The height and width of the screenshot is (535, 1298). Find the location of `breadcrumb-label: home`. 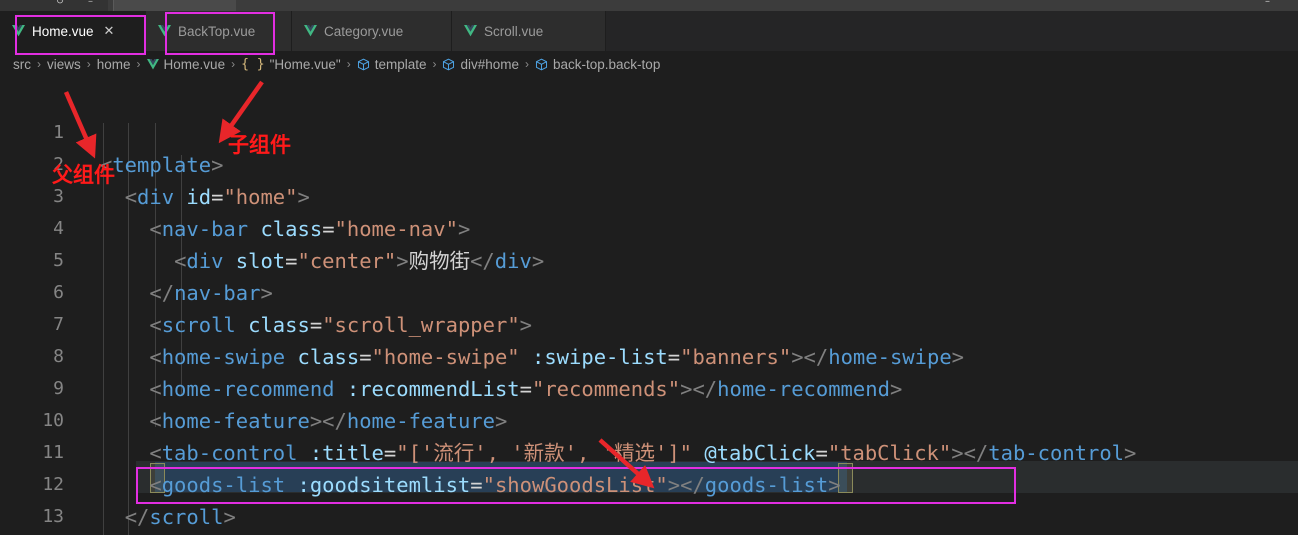

breadcrumb-label: home is located at coordinates (113, 64).